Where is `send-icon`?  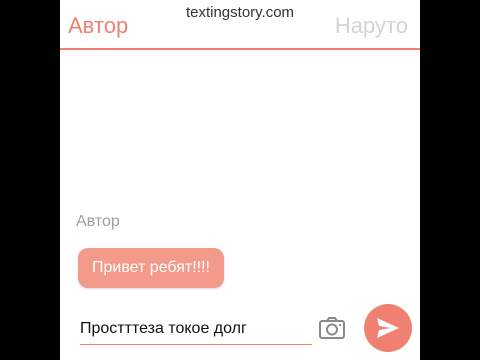
send-icon is located at coordinates (388, 328).